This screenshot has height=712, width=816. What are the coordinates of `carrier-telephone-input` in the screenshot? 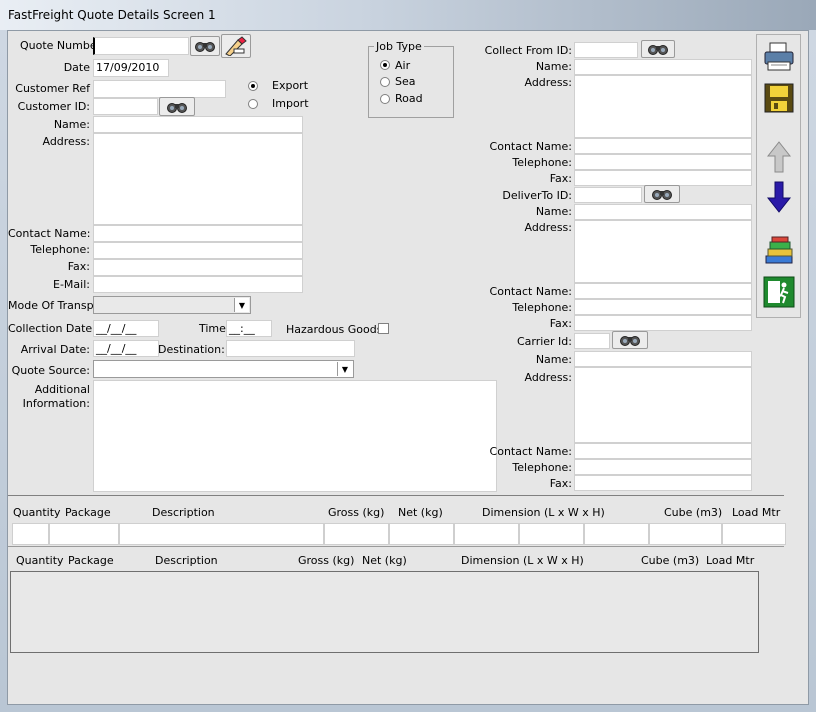 It's located at (663, 467).